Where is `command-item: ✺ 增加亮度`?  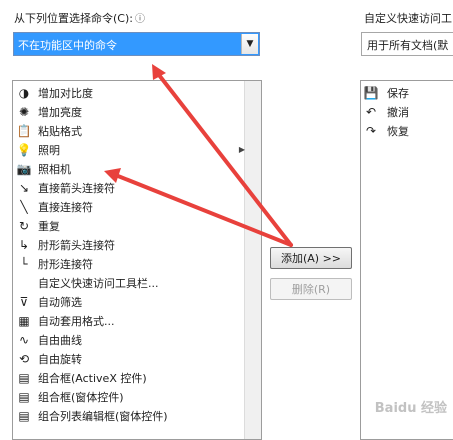 command-item: ✺ 增加亮度 is located at coordinates (129, 111).